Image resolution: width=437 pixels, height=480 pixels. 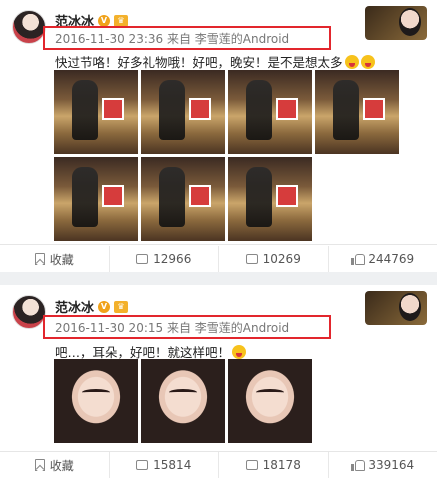 I want to click on like-count: 339164, so click(x=391, y=465).